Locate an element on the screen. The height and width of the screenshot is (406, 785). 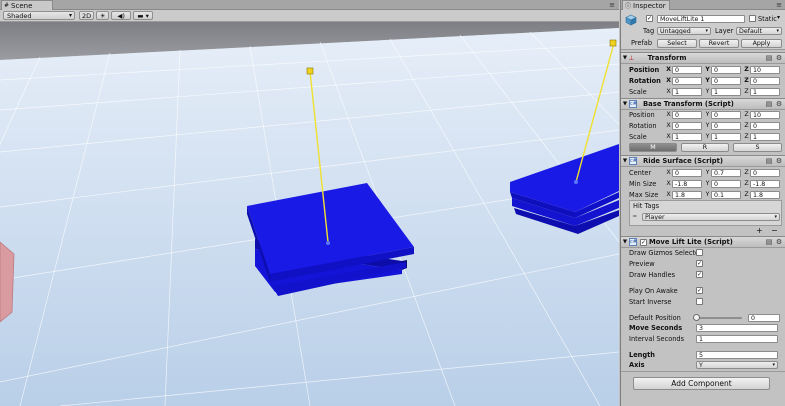
base-position-x-field: 0 is located at coordinates (687, 114).